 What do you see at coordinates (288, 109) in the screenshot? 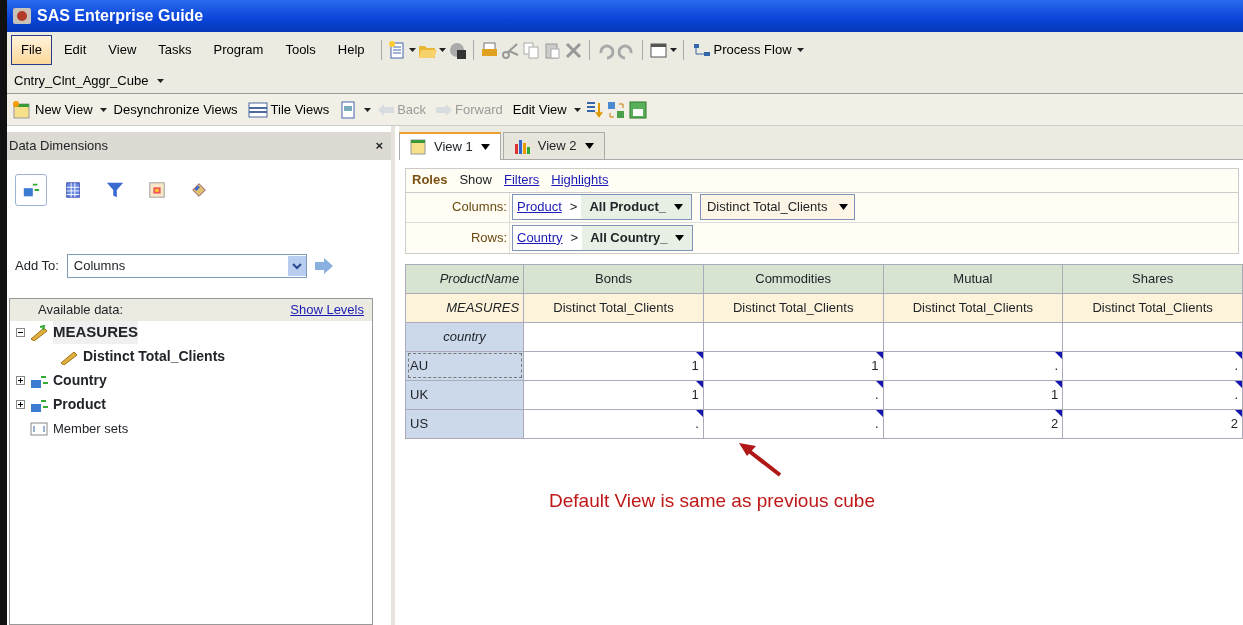
I see `toolbar-button: Tile Views` at bounding box center [288, 109].